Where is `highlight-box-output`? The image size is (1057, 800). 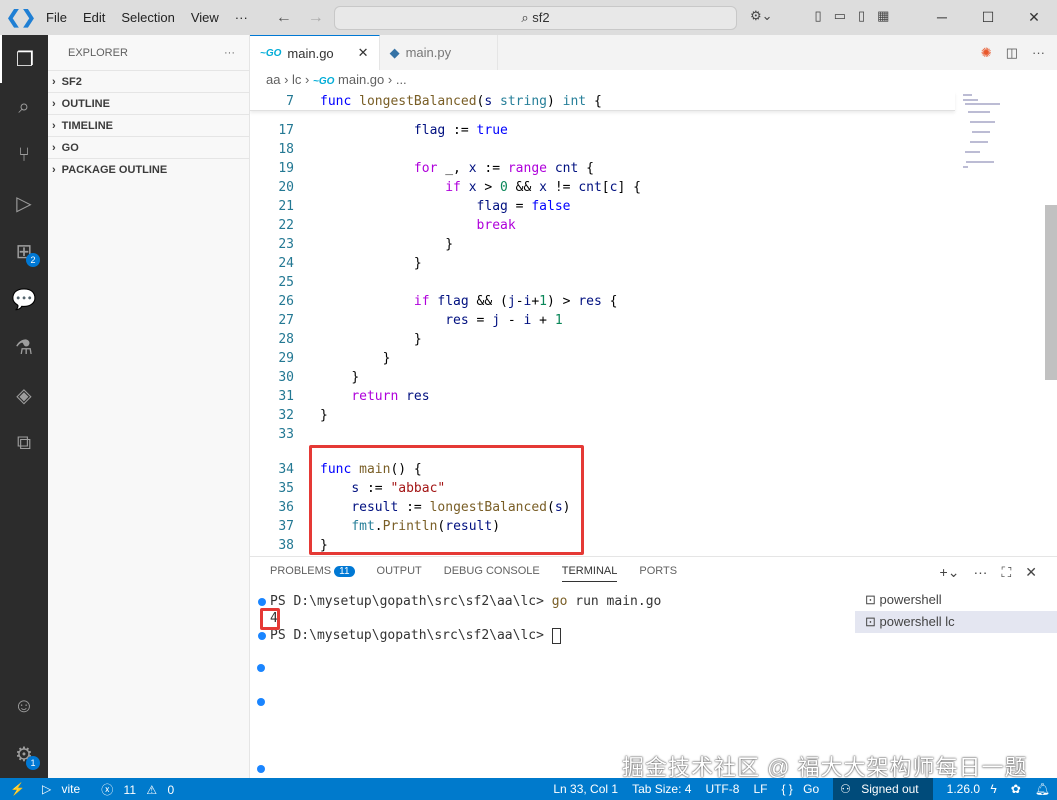 highlight-box-output is located at coordinates (270, 619).